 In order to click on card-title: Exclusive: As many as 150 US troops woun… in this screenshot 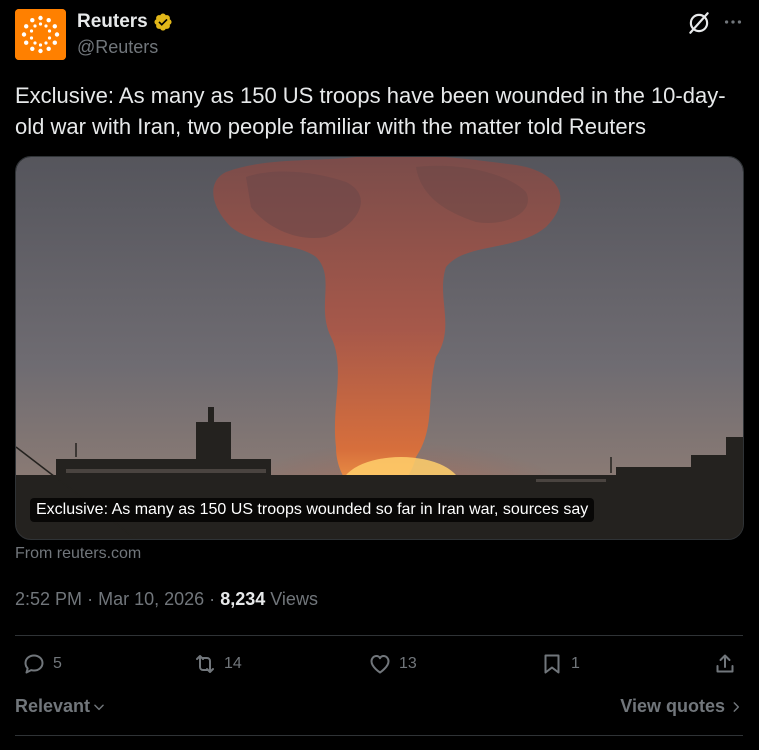, I will do `click(312, 510)`.